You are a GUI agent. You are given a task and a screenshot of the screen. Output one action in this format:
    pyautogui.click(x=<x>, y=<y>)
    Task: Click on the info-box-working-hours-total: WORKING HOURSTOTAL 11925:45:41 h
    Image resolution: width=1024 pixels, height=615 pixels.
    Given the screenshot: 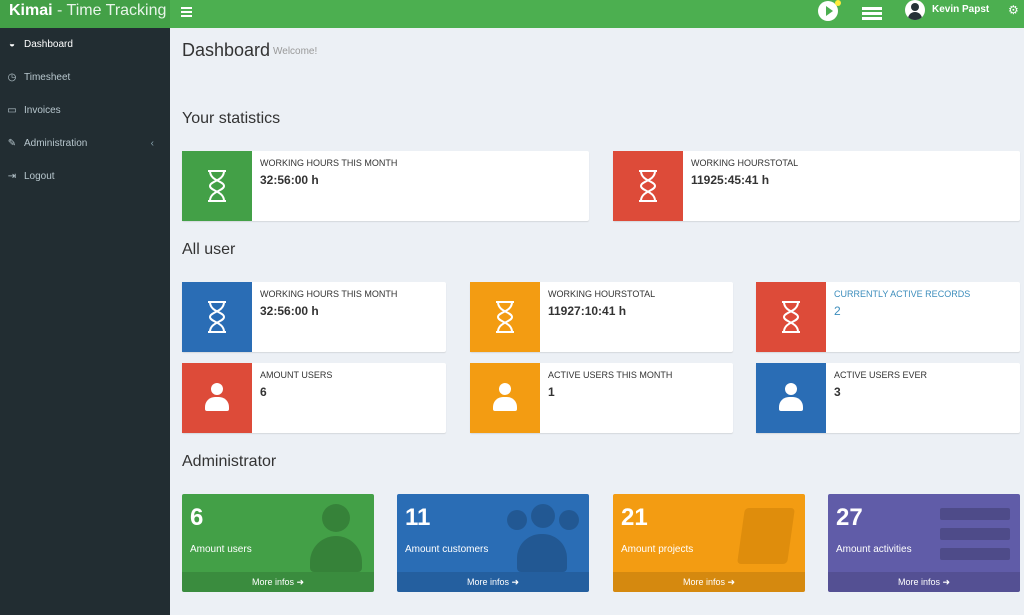 What is the action you would take?
    pyautogui.click(x=816, y=186)
    